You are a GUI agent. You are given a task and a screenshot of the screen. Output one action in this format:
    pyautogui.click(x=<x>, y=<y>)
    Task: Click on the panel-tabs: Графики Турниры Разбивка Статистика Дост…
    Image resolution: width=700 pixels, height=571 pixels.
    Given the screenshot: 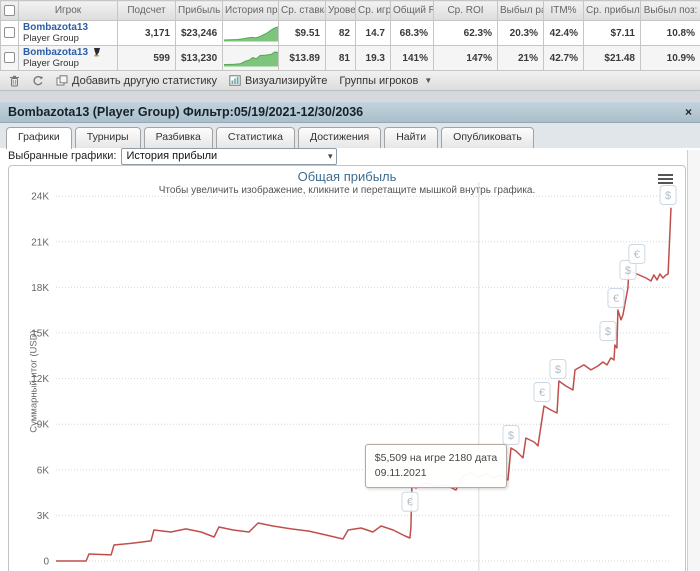 What is the action you would take?
    pyautogui.click(x=350, y=136)
    